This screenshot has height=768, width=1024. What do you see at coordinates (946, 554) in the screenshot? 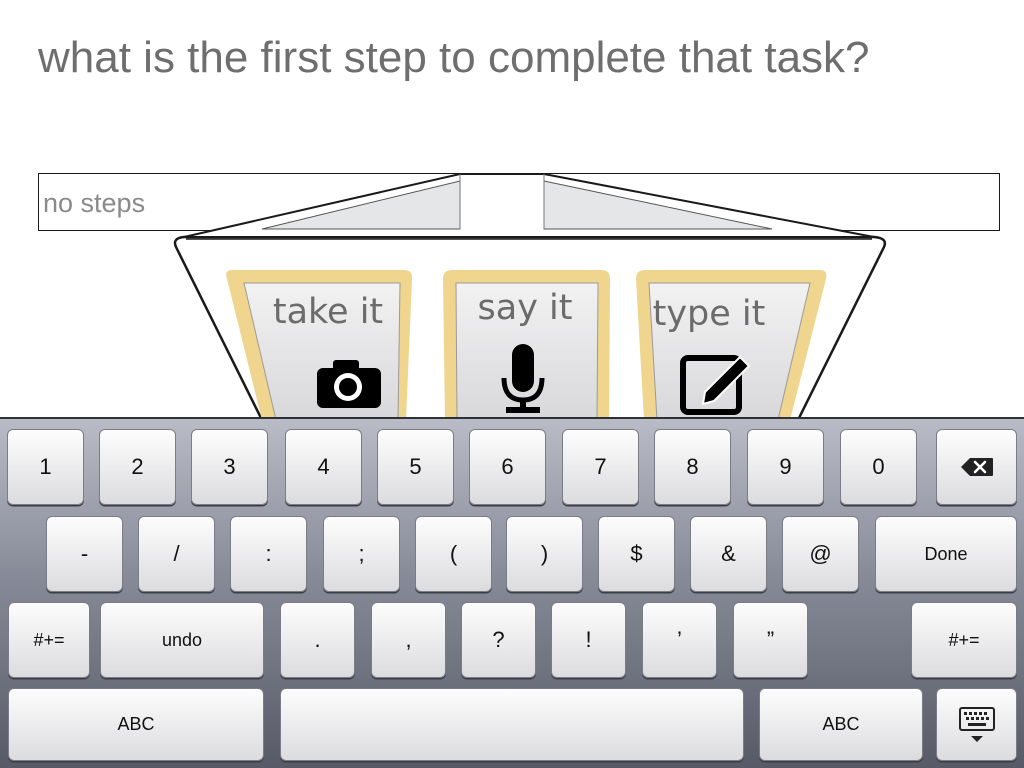
I see `done-key: Done` at bounding box center [946, 554].